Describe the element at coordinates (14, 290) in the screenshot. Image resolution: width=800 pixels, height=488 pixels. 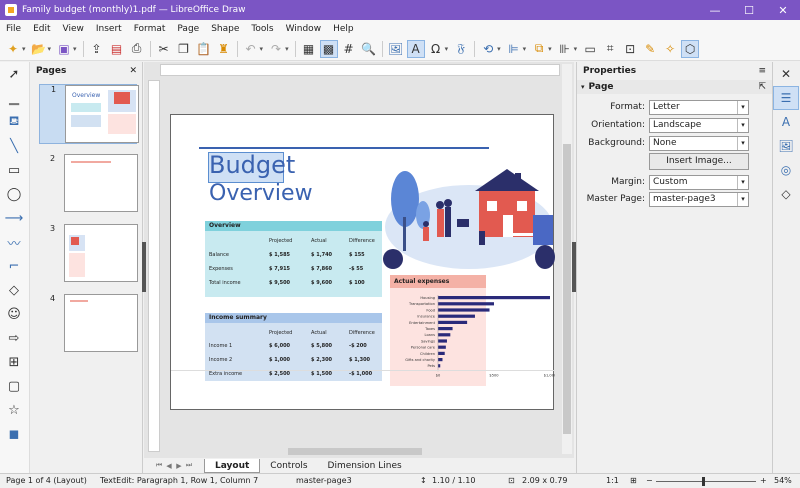
I see `basic-shapes-icon: ◇` at that location.